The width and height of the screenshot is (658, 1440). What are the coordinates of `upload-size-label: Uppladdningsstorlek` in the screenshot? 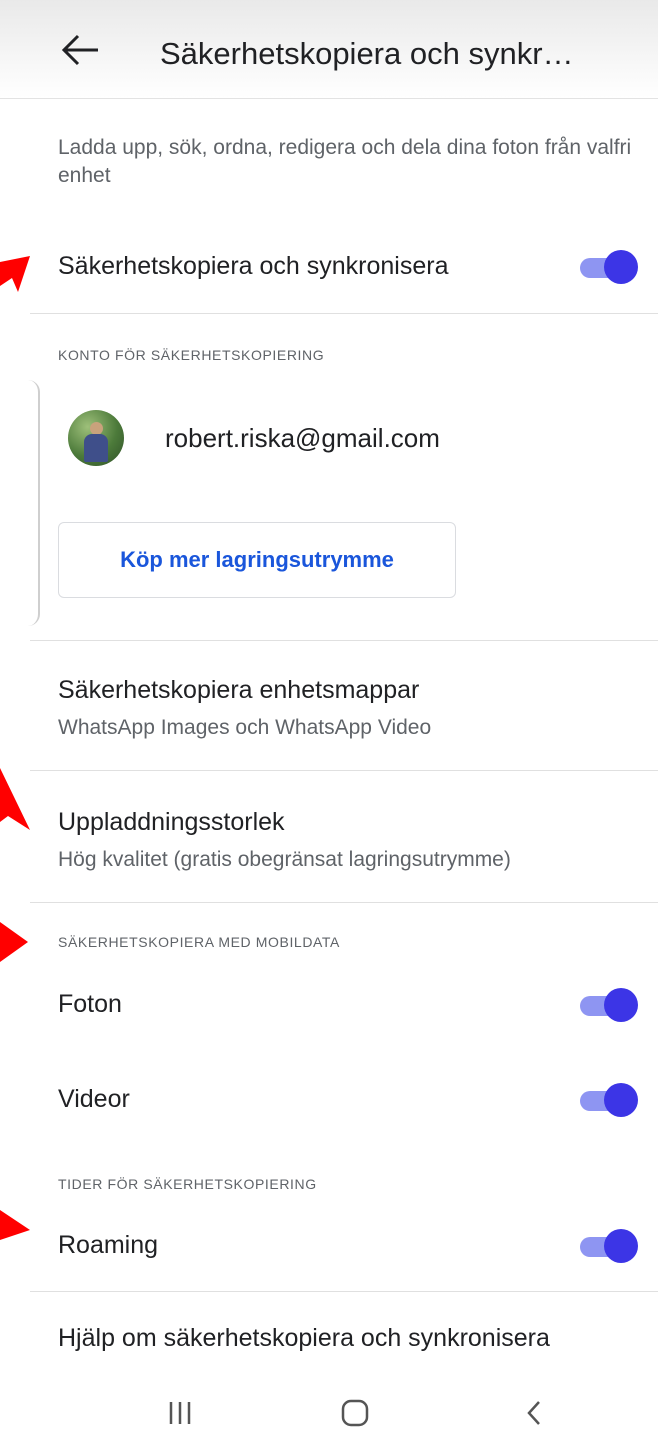 It's located at (171, 822).